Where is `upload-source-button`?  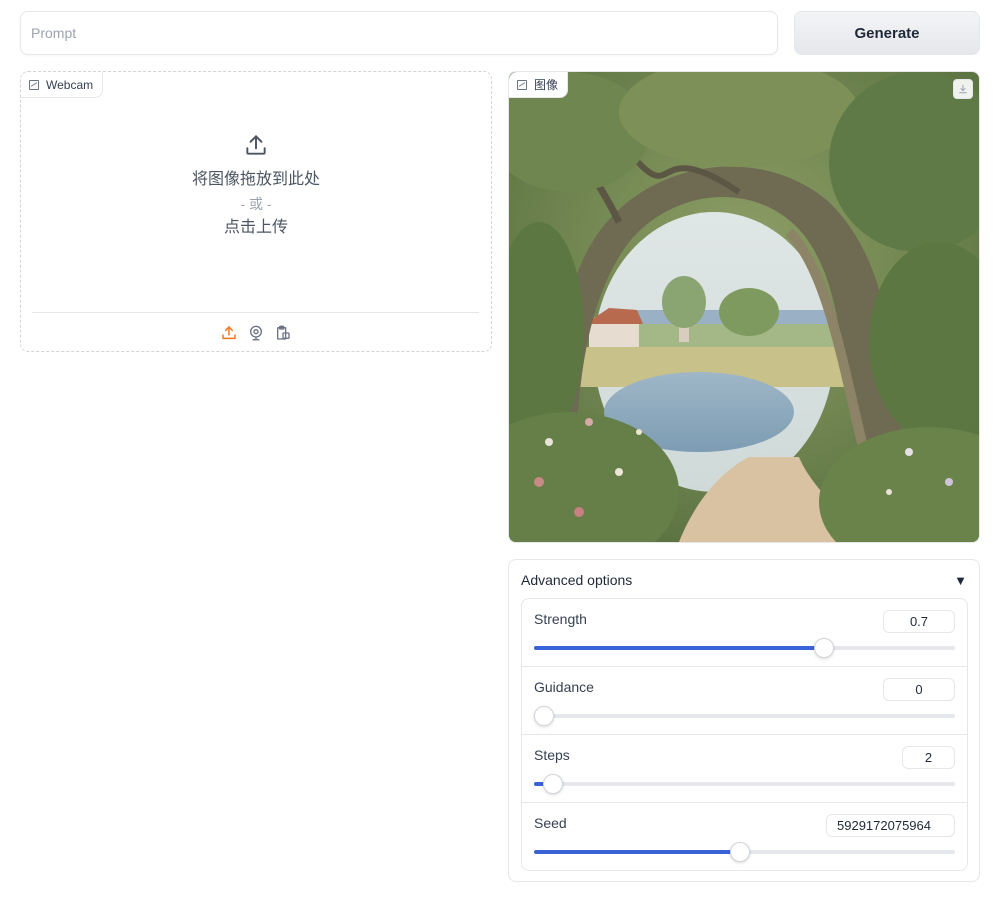 upload-source-button is located at coordinates (229, 333).